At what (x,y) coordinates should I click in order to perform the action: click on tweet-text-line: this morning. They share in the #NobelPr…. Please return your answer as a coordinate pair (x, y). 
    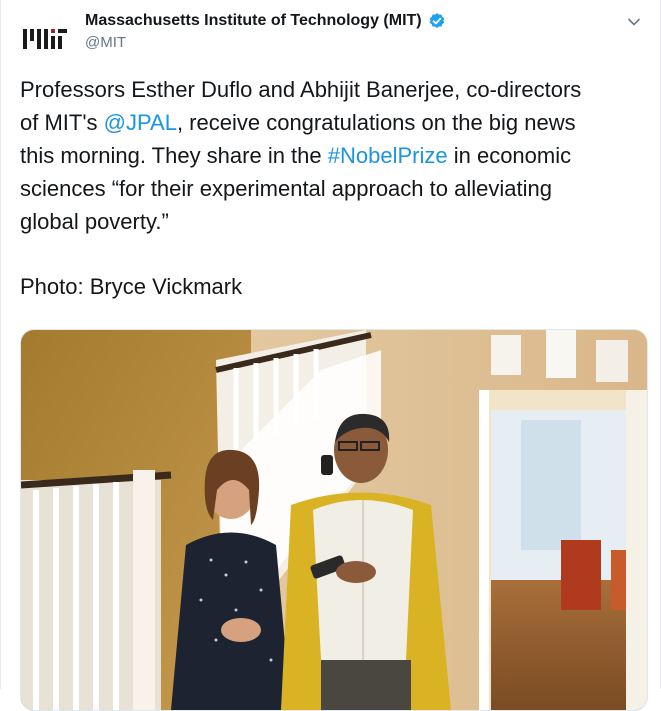
    Looking at the image, I should click on (333, 155).